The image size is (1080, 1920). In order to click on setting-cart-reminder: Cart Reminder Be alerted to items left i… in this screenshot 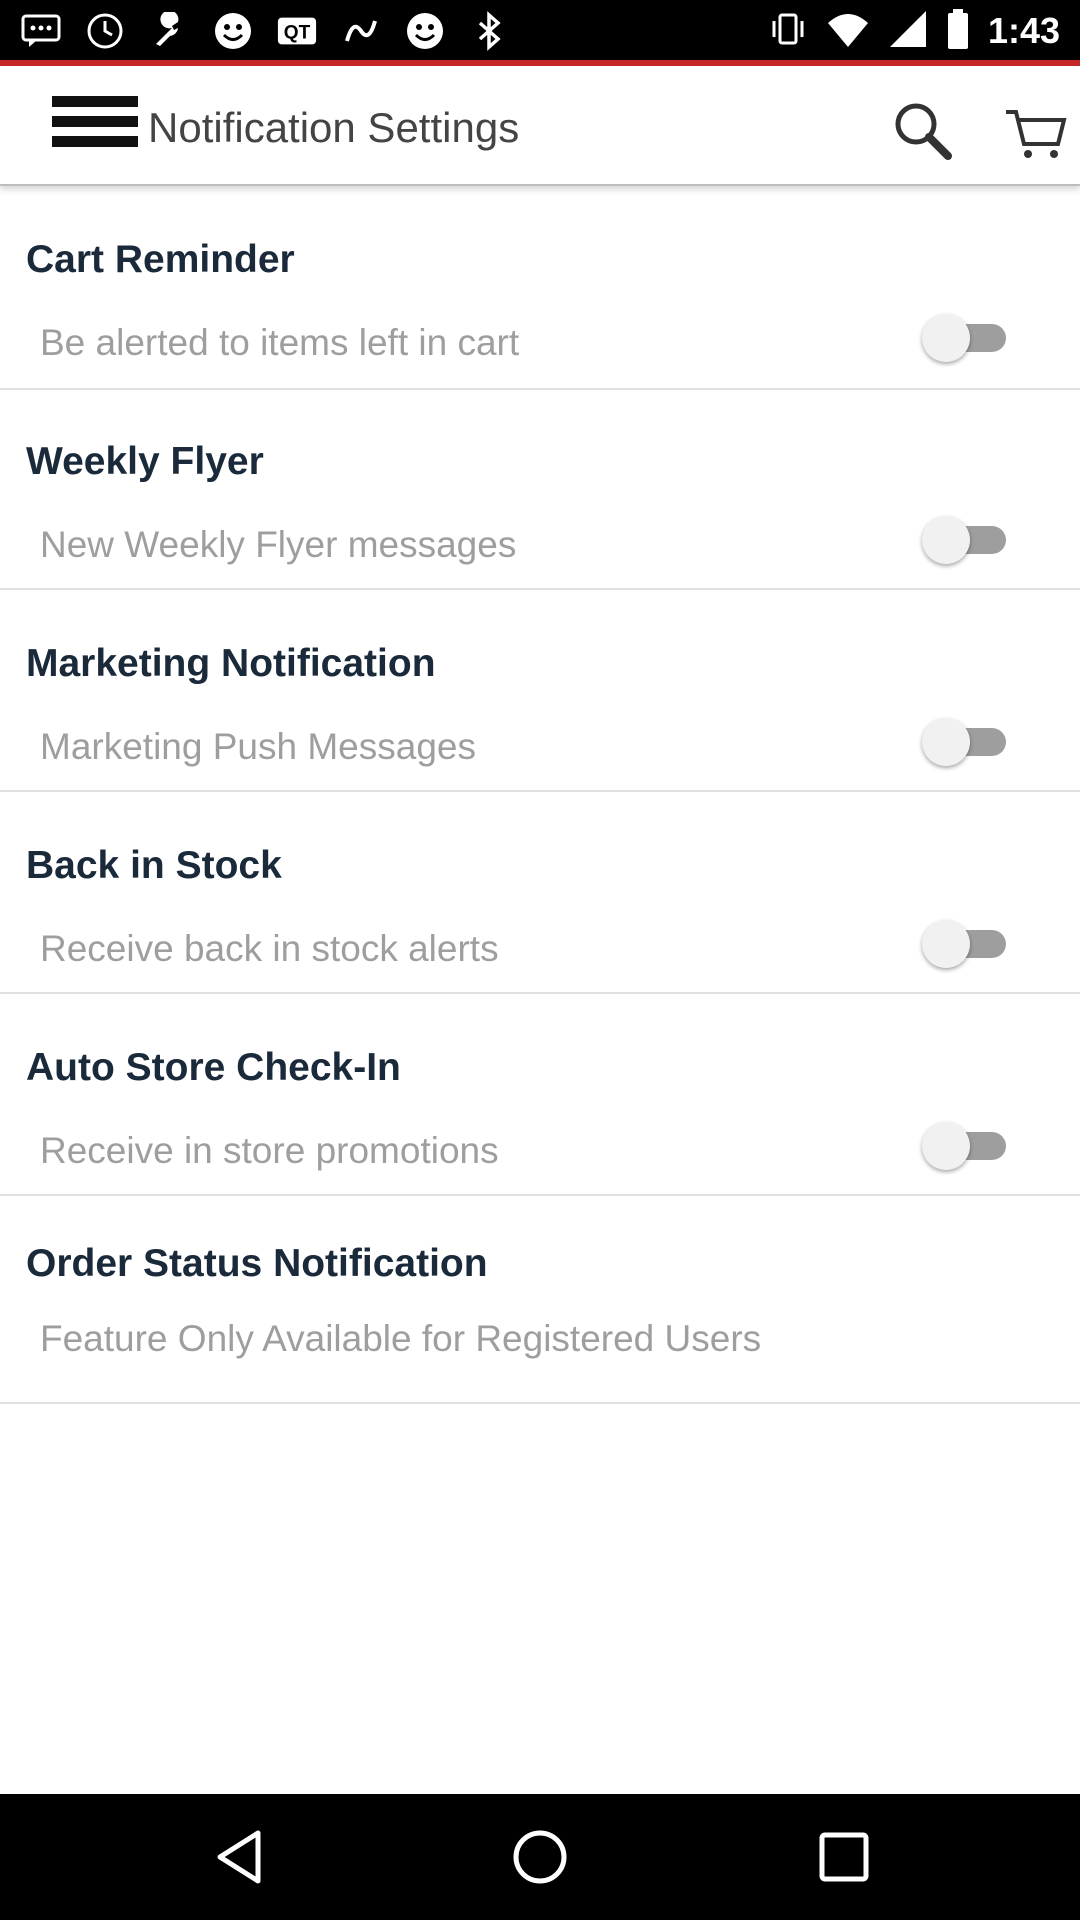, I will do `click(540, 288)`.